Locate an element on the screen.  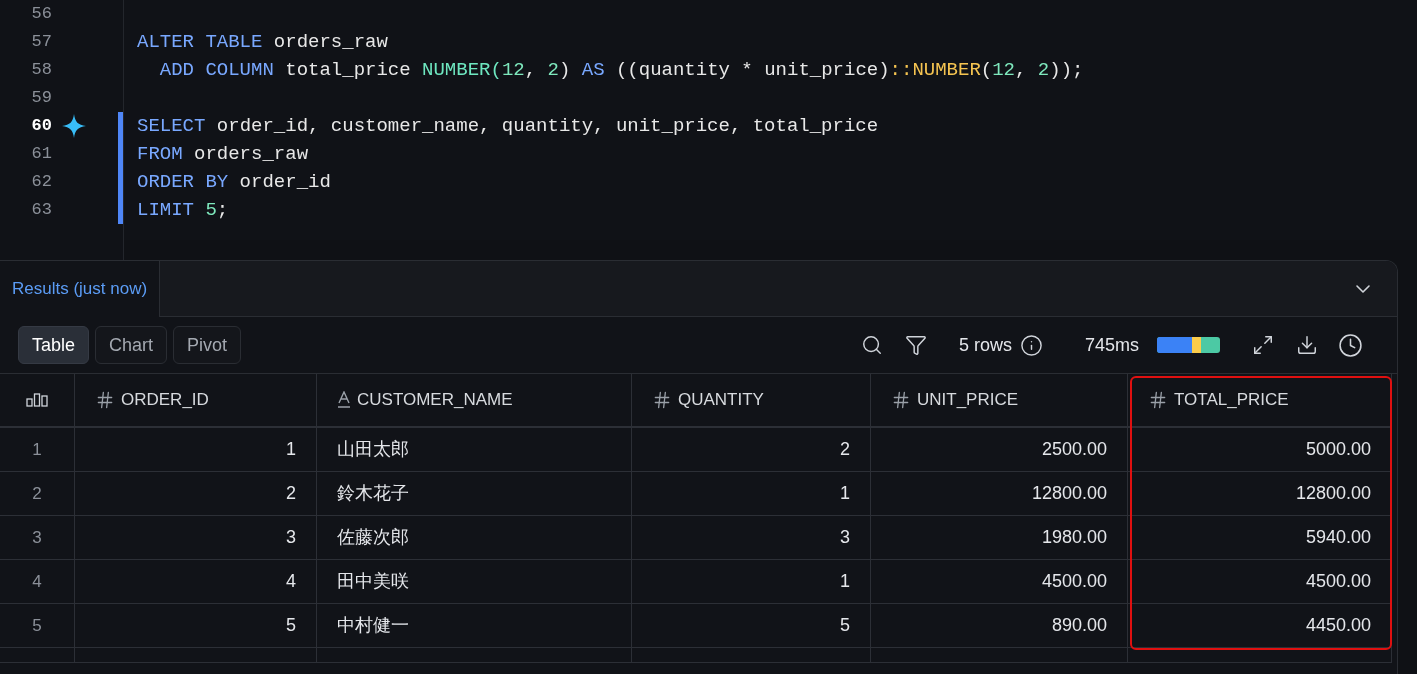
column-header: QUANTITY is located at coordinates (721, 400).